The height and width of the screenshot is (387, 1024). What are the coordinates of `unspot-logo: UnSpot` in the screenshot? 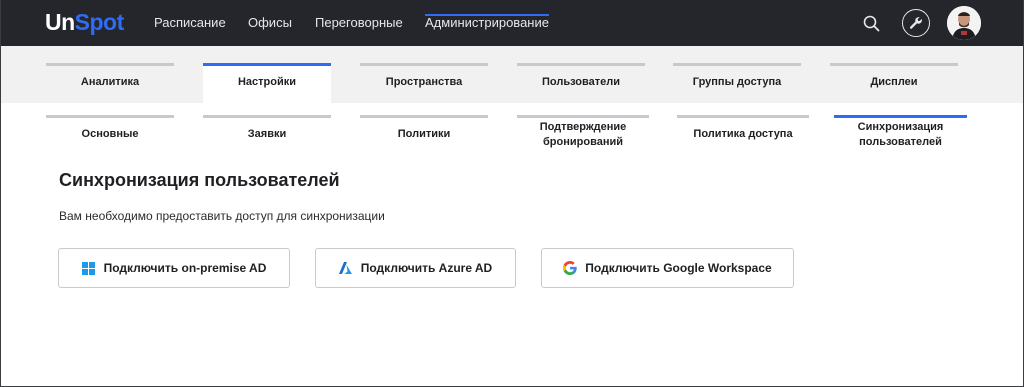 It's located at (84, 22).